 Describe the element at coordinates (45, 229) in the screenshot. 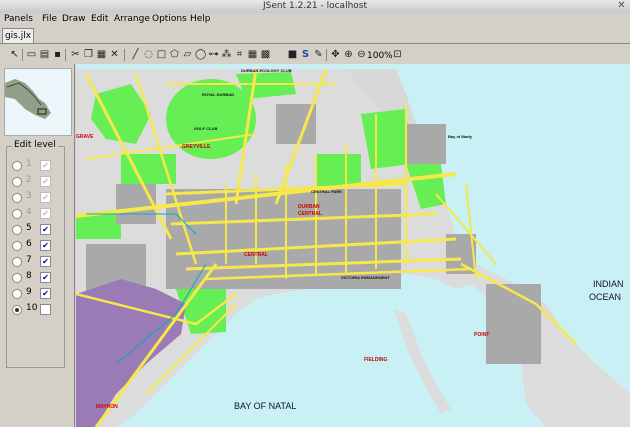

I see `edit-level-checkbox-5: ✔` at that location.